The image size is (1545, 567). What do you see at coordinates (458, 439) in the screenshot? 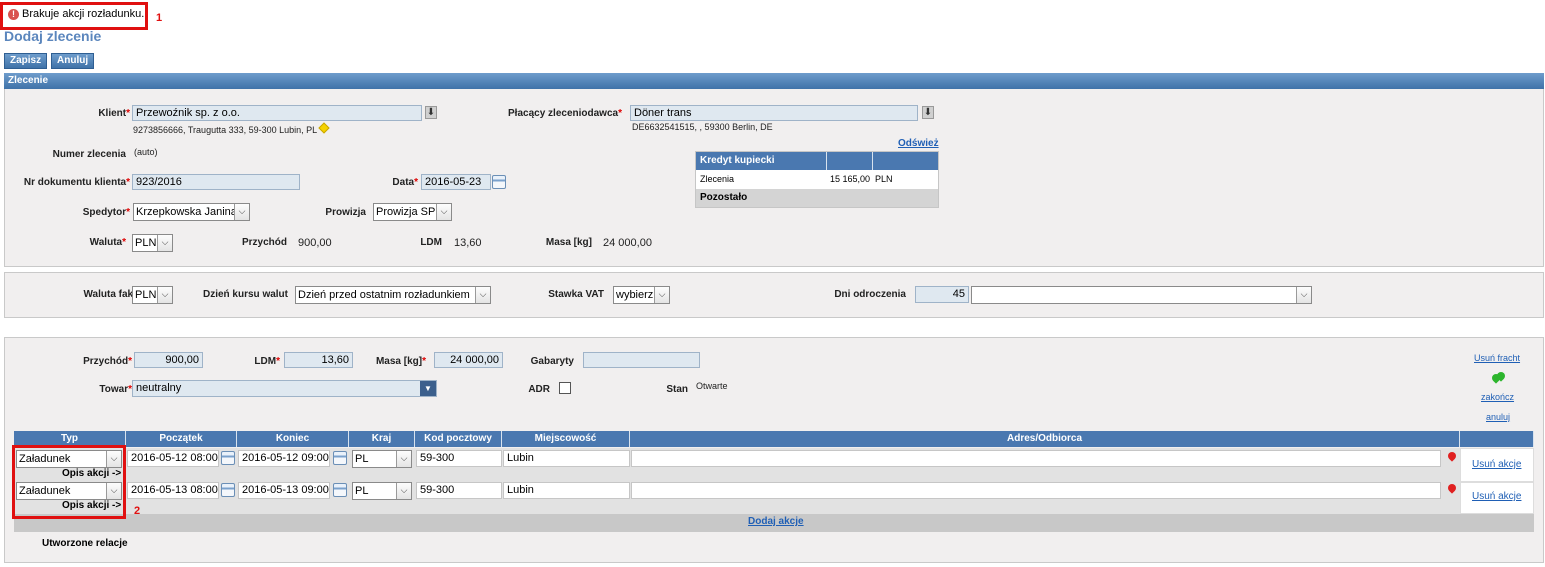
I see `col-header-postal: Kod pocztowy` at bounding box center [458, 439].